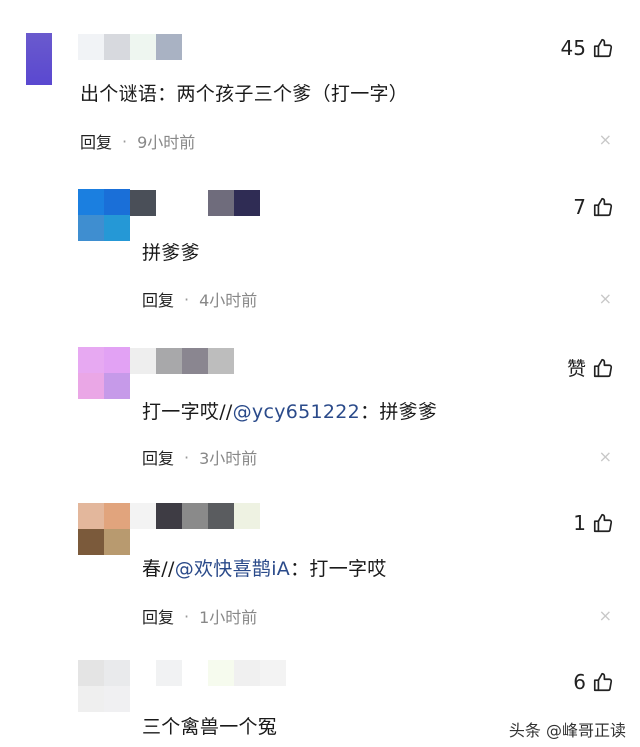 The height and width of the screenshot is (747, 640). I want to click on like-button: 1, so click(593, 523).